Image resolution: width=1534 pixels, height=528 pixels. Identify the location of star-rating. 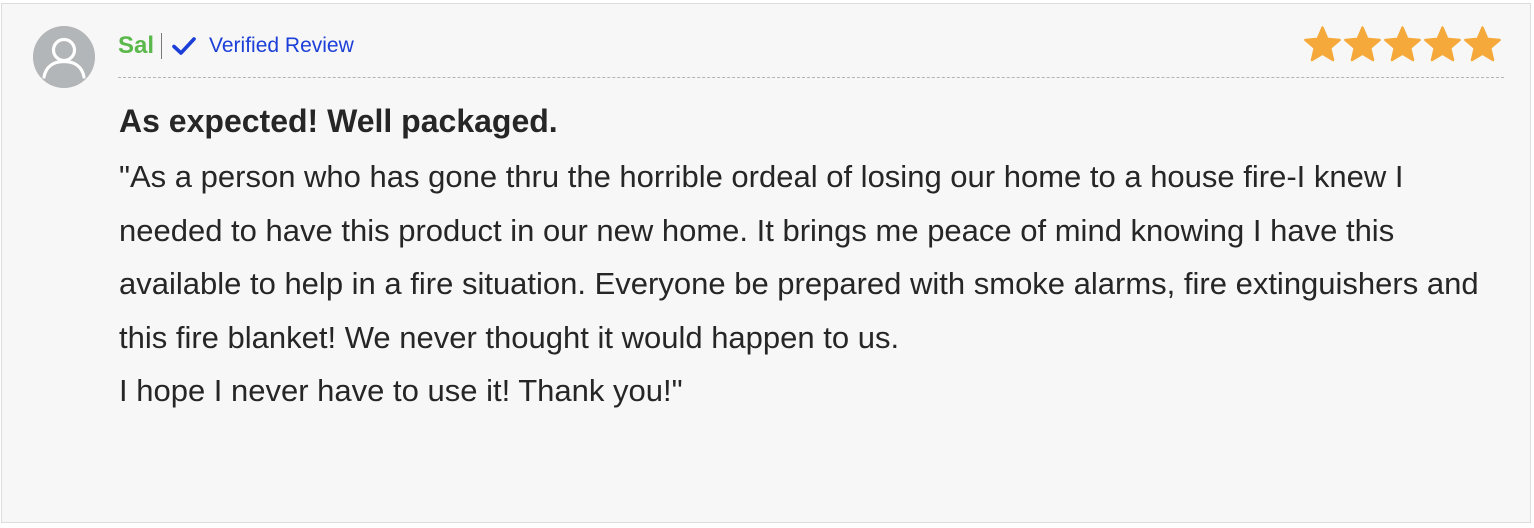
(1402, 44).